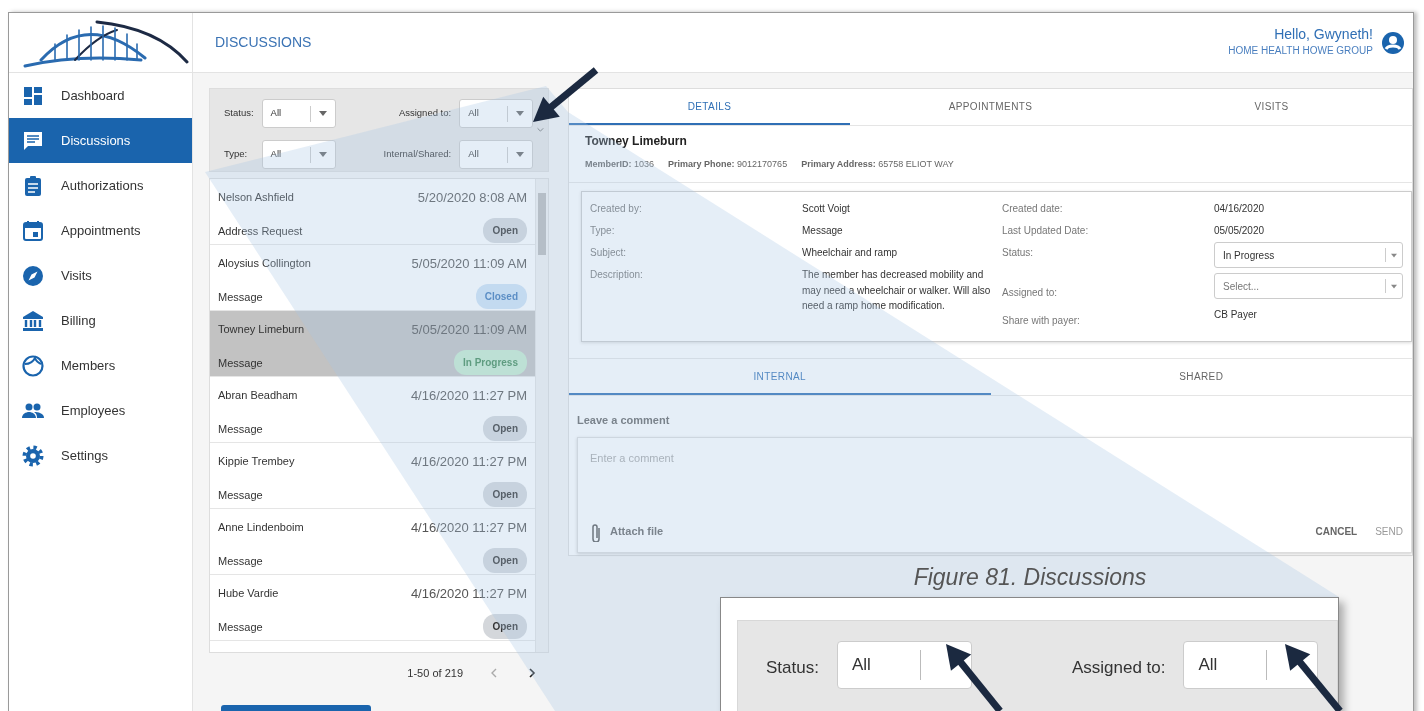  What do you see at coordinates (877, 164) in the screenshot?
I see `member-info: Primary Address: 65758 ELIOT WAY` at bounding box center [877, 164].